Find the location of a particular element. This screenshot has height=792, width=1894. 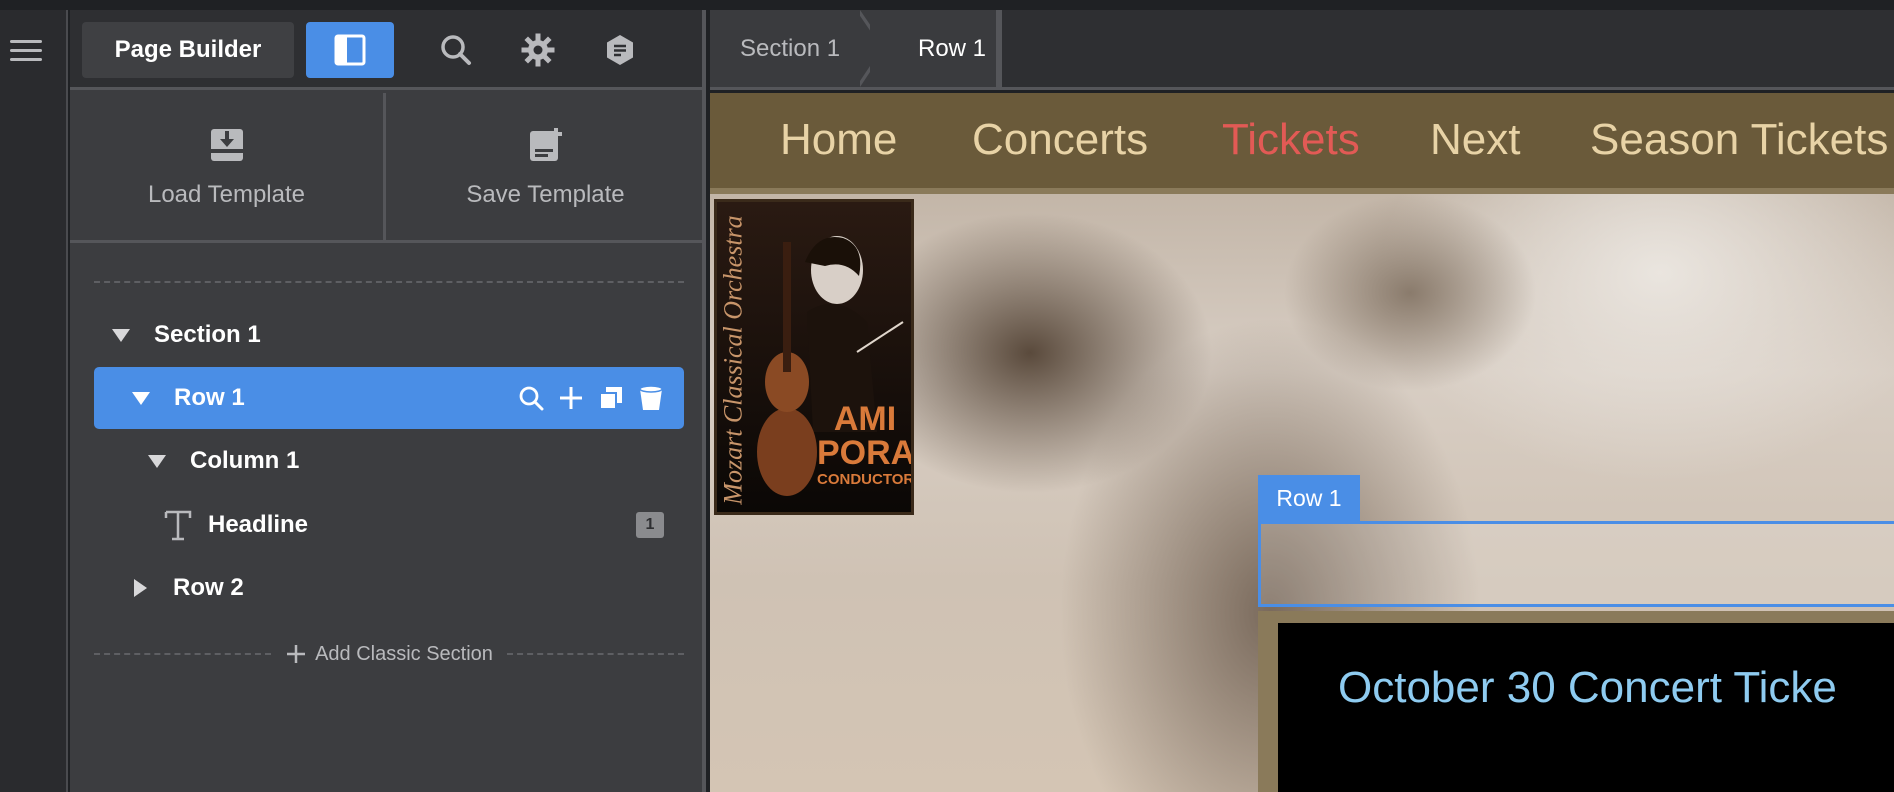

nav-tickets: Tickets is located at coordinates (1291, 140).